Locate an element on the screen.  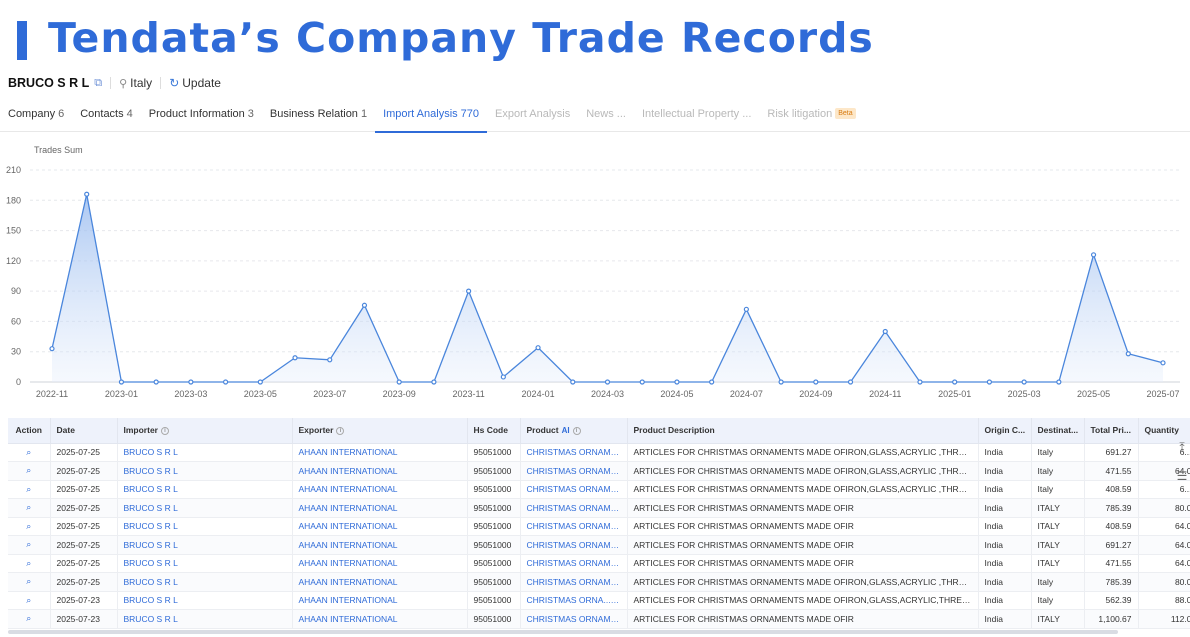
cell-quantity: 64.0 is located at coordinates (1164, 563).